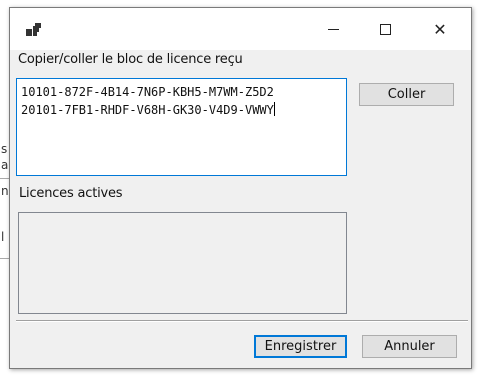  I want to click on background-text: n, so click(5, 191).